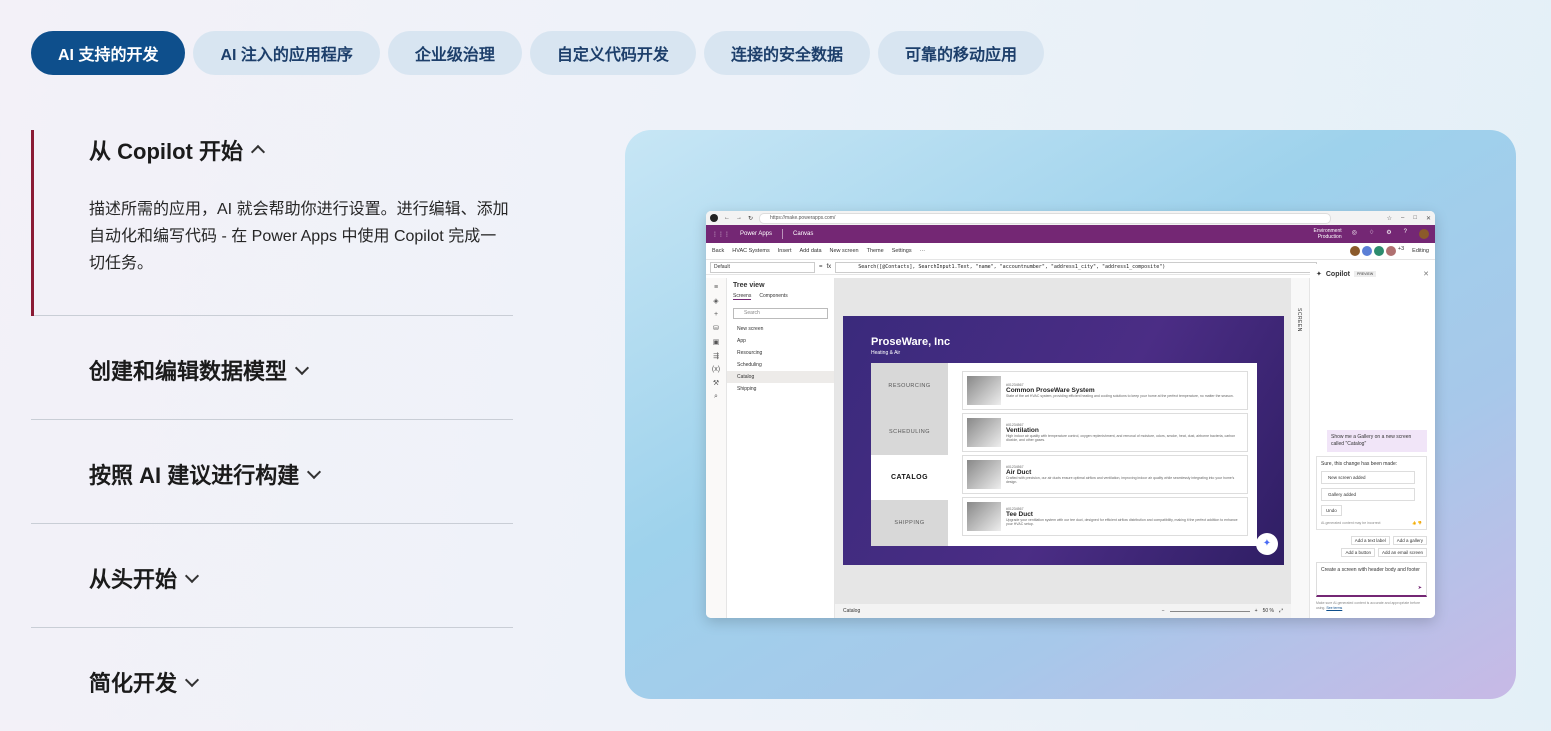 The image size is (1551, 731). Describe the element at coordinates (272, 148) in the screenshot. I see `accordion-header-copilot: 从 Copilot 开始` at that location.